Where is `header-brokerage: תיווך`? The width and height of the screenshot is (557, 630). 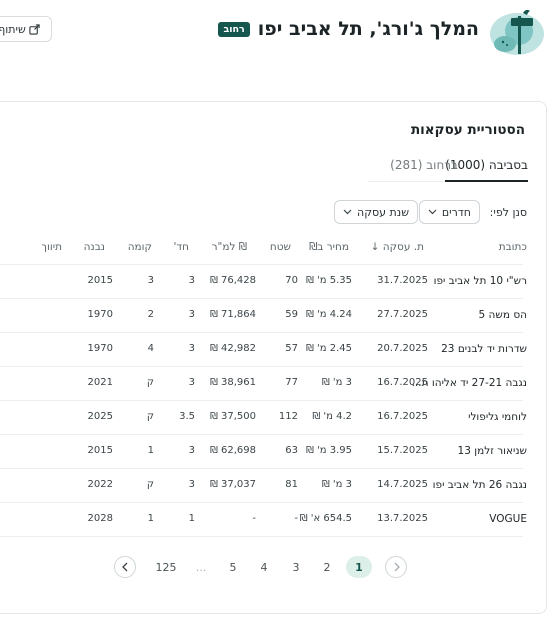
header-brokerage: תיווך is located at coordinates (51, 247).